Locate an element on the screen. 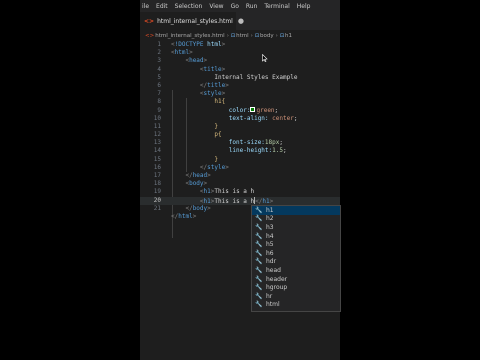 Image resolution: width=480 pixels, height=360 pixels. code-line: 17 </head> is located at coordinates (240, 176).